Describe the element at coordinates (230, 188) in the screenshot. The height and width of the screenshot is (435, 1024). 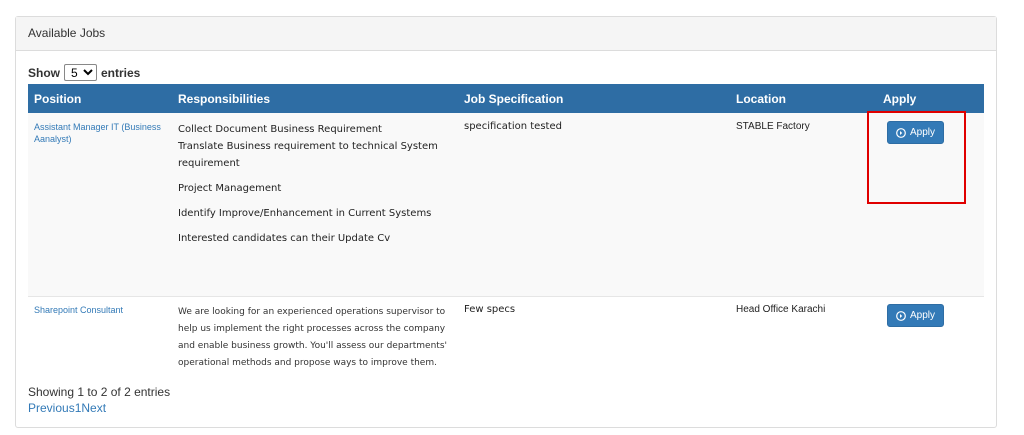
I see `responsibility-item: Project Management` at that location.